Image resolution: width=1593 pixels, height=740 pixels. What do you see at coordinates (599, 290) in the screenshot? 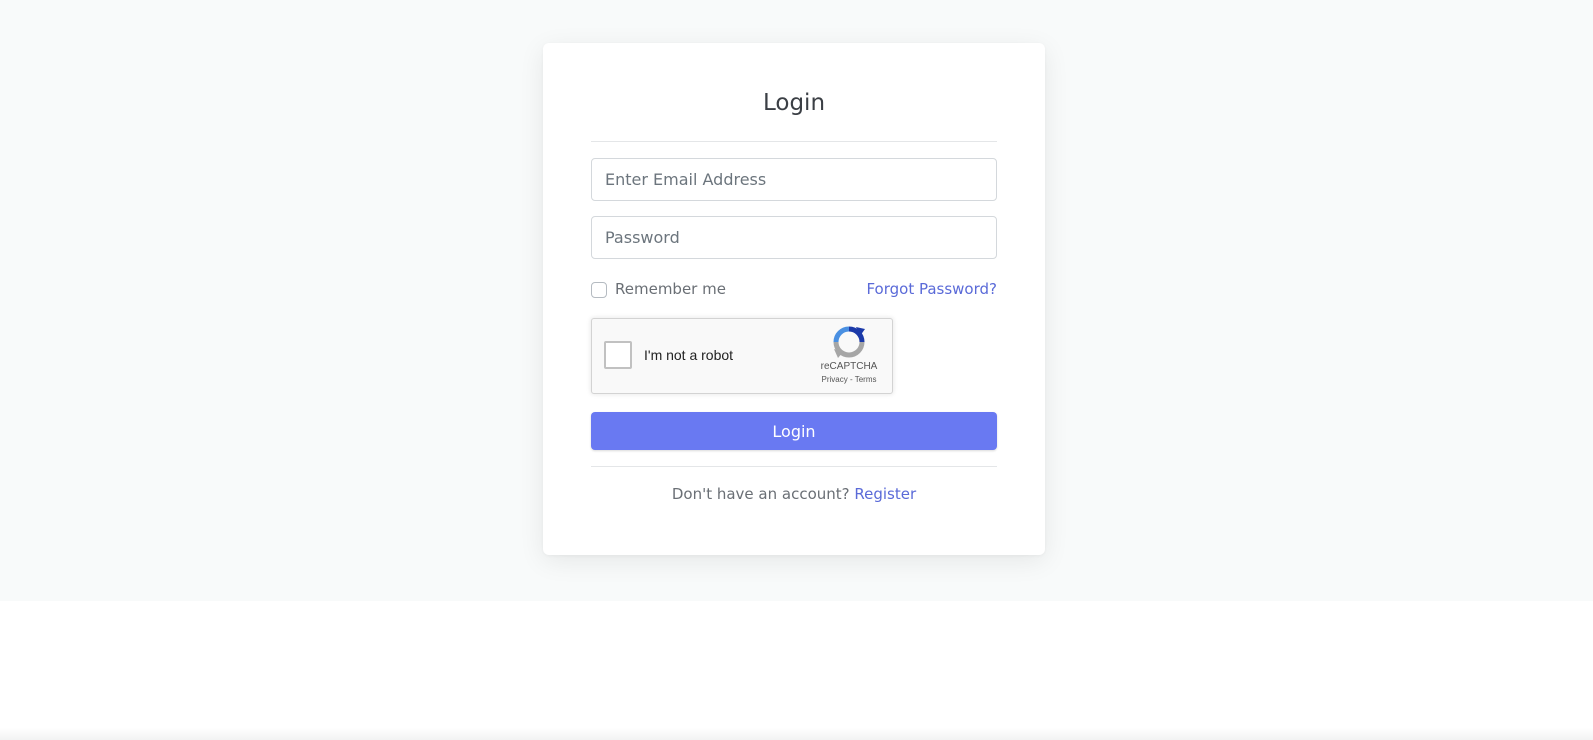
I see `remember-me-checkbox` at bounding box center [599, 290].